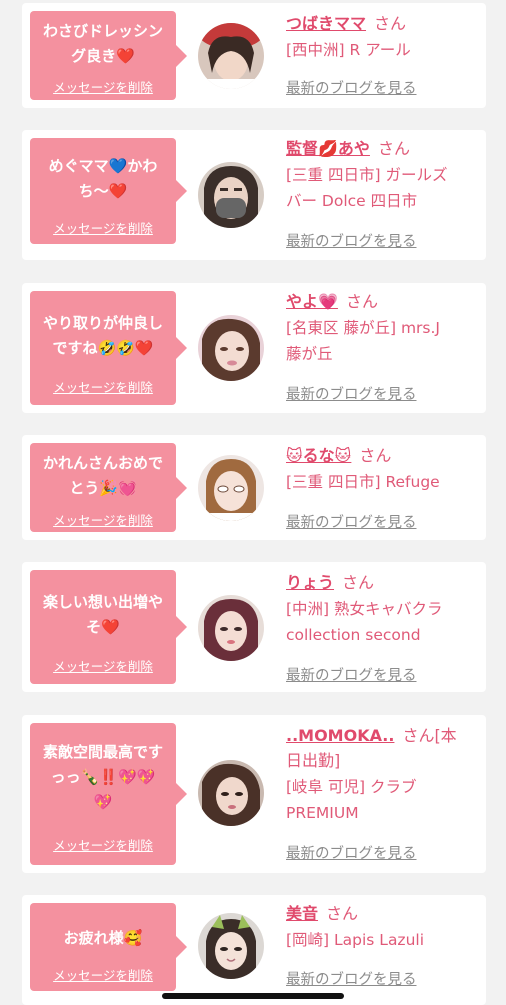  What do you see at coordinates (351, 800) in the screenshot?
I see `shop-info: [岐阜 可児] クラブ PREMIUM` at bounding box center [351, 800].